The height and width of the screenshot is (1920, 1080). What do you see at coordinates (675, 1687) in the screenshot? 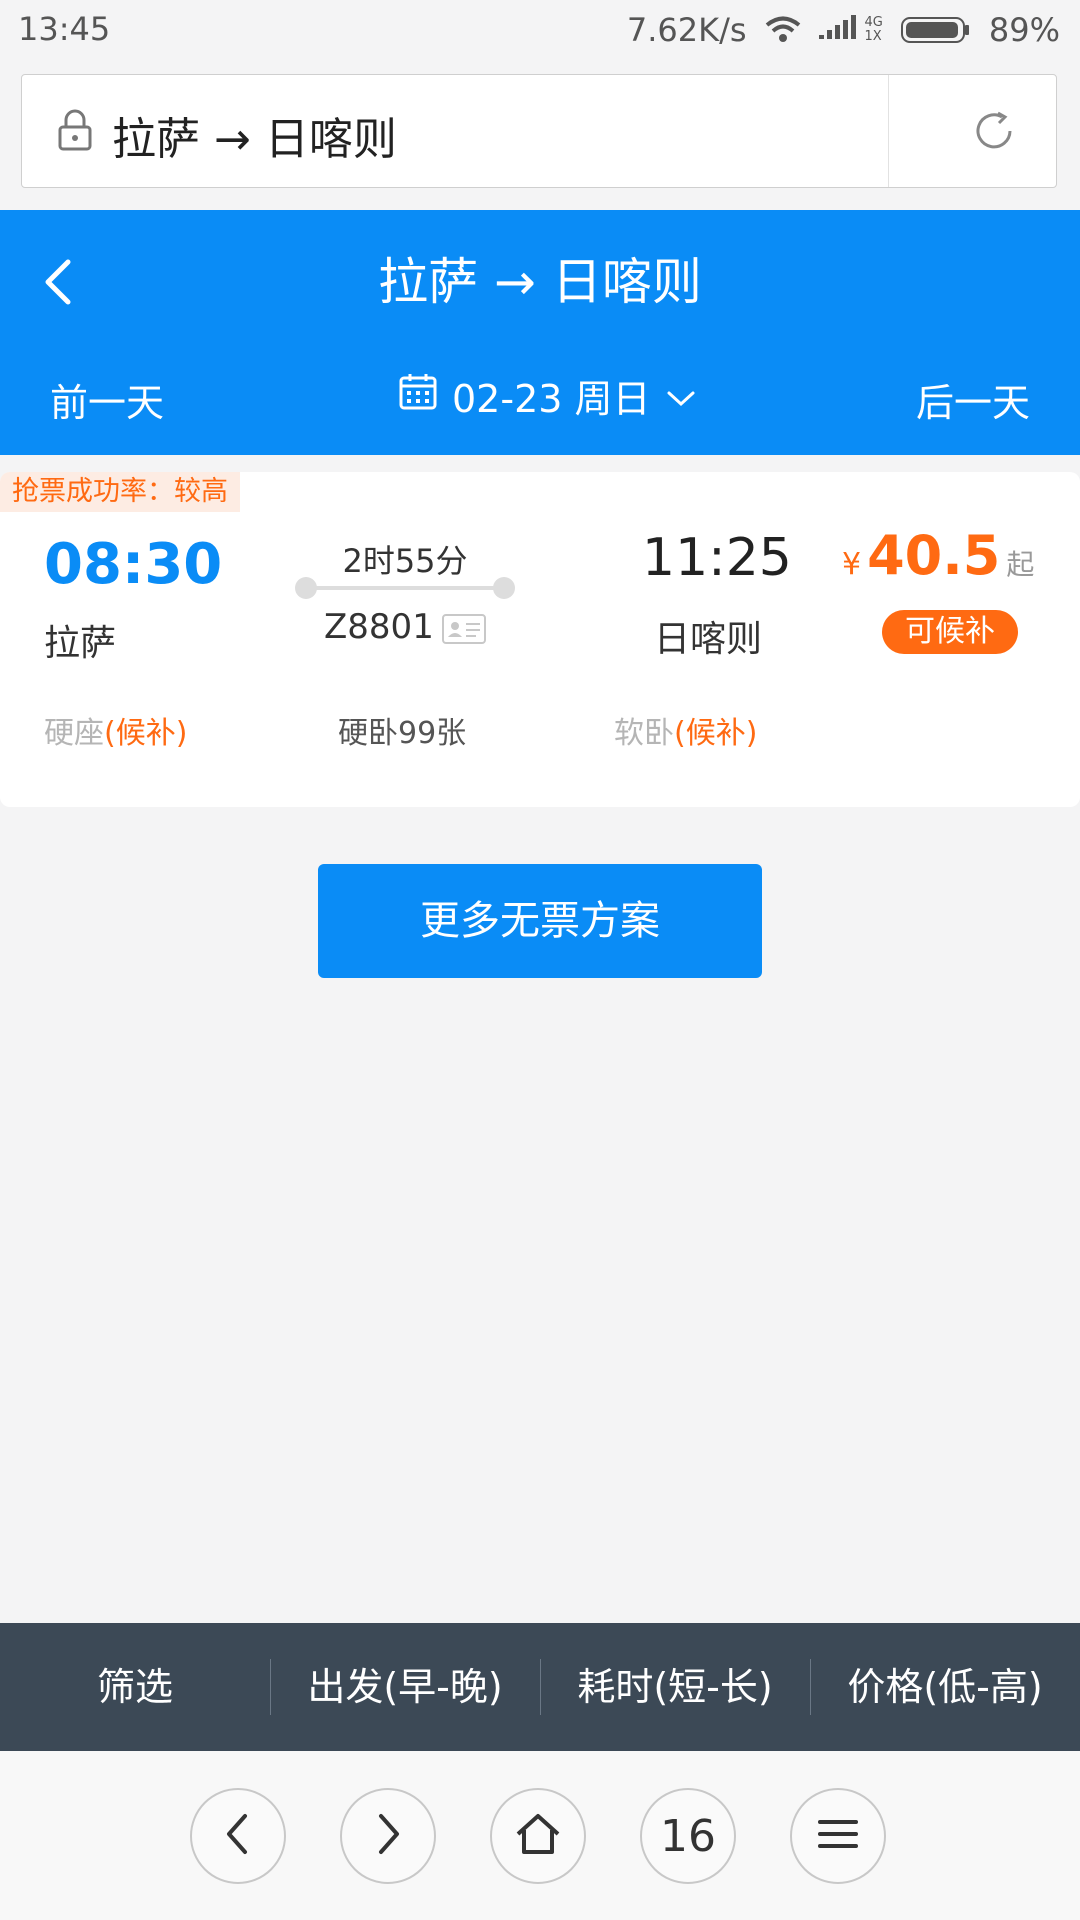
I see `sort-duration: 耗时(短-长)` at bounding box center [675, 1687].